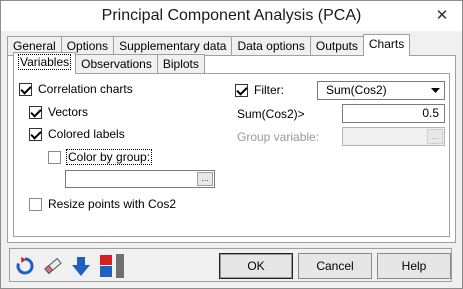 This screenshot has height=289, width=463. I want to click on subtab-variables-label: Variables, so click(44, 62).